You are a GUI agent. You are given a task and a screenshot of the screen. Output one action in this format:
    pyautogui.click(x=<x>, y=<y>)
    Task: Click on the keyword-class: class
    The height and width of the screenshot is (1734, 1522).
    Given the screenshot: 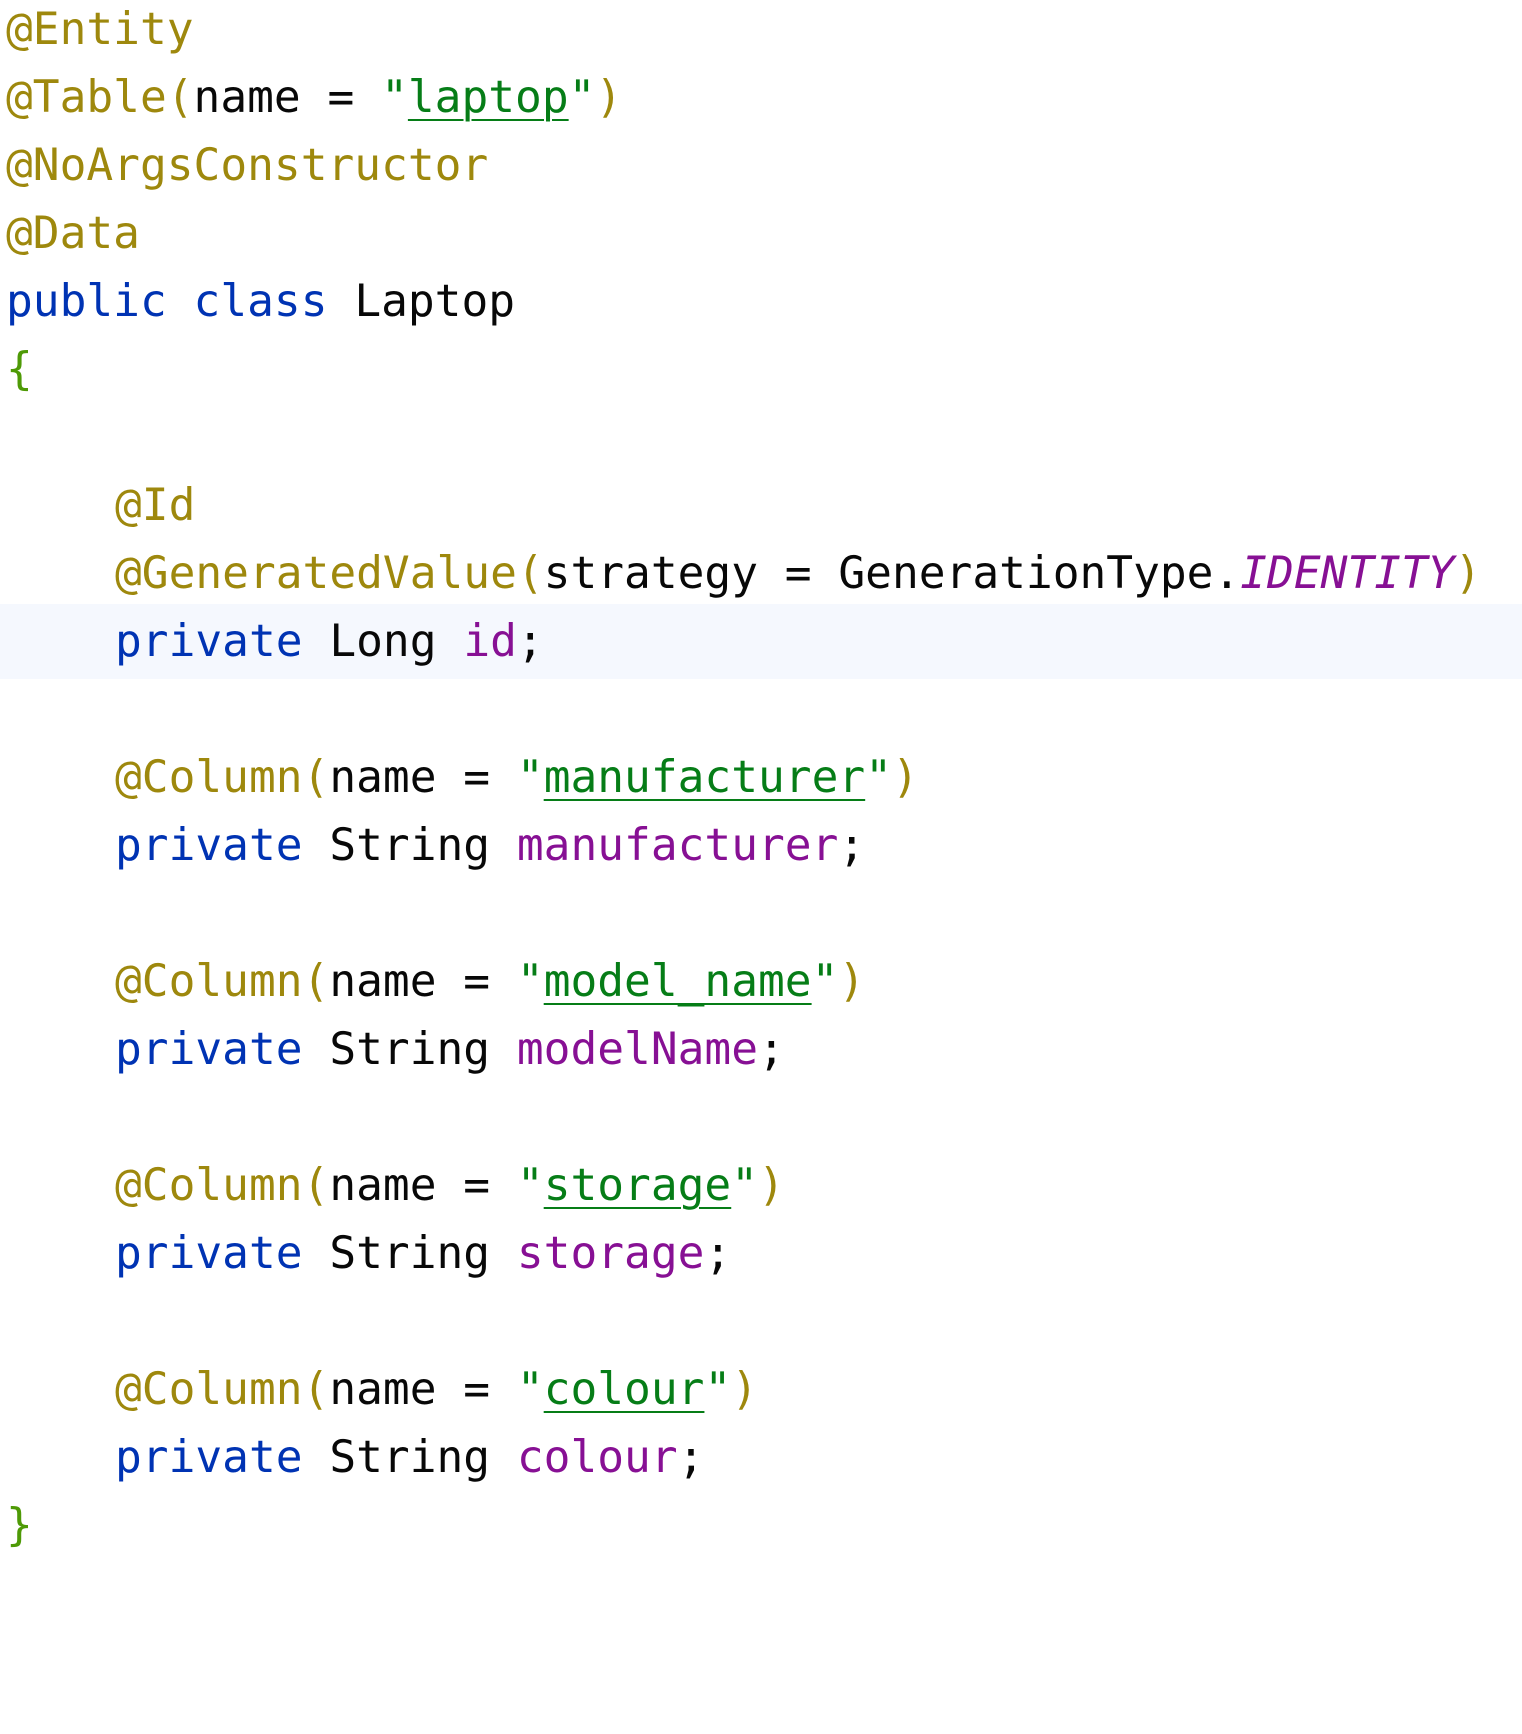 What is the action you would take?
    pyautogui.click(x=260, y=301)
    